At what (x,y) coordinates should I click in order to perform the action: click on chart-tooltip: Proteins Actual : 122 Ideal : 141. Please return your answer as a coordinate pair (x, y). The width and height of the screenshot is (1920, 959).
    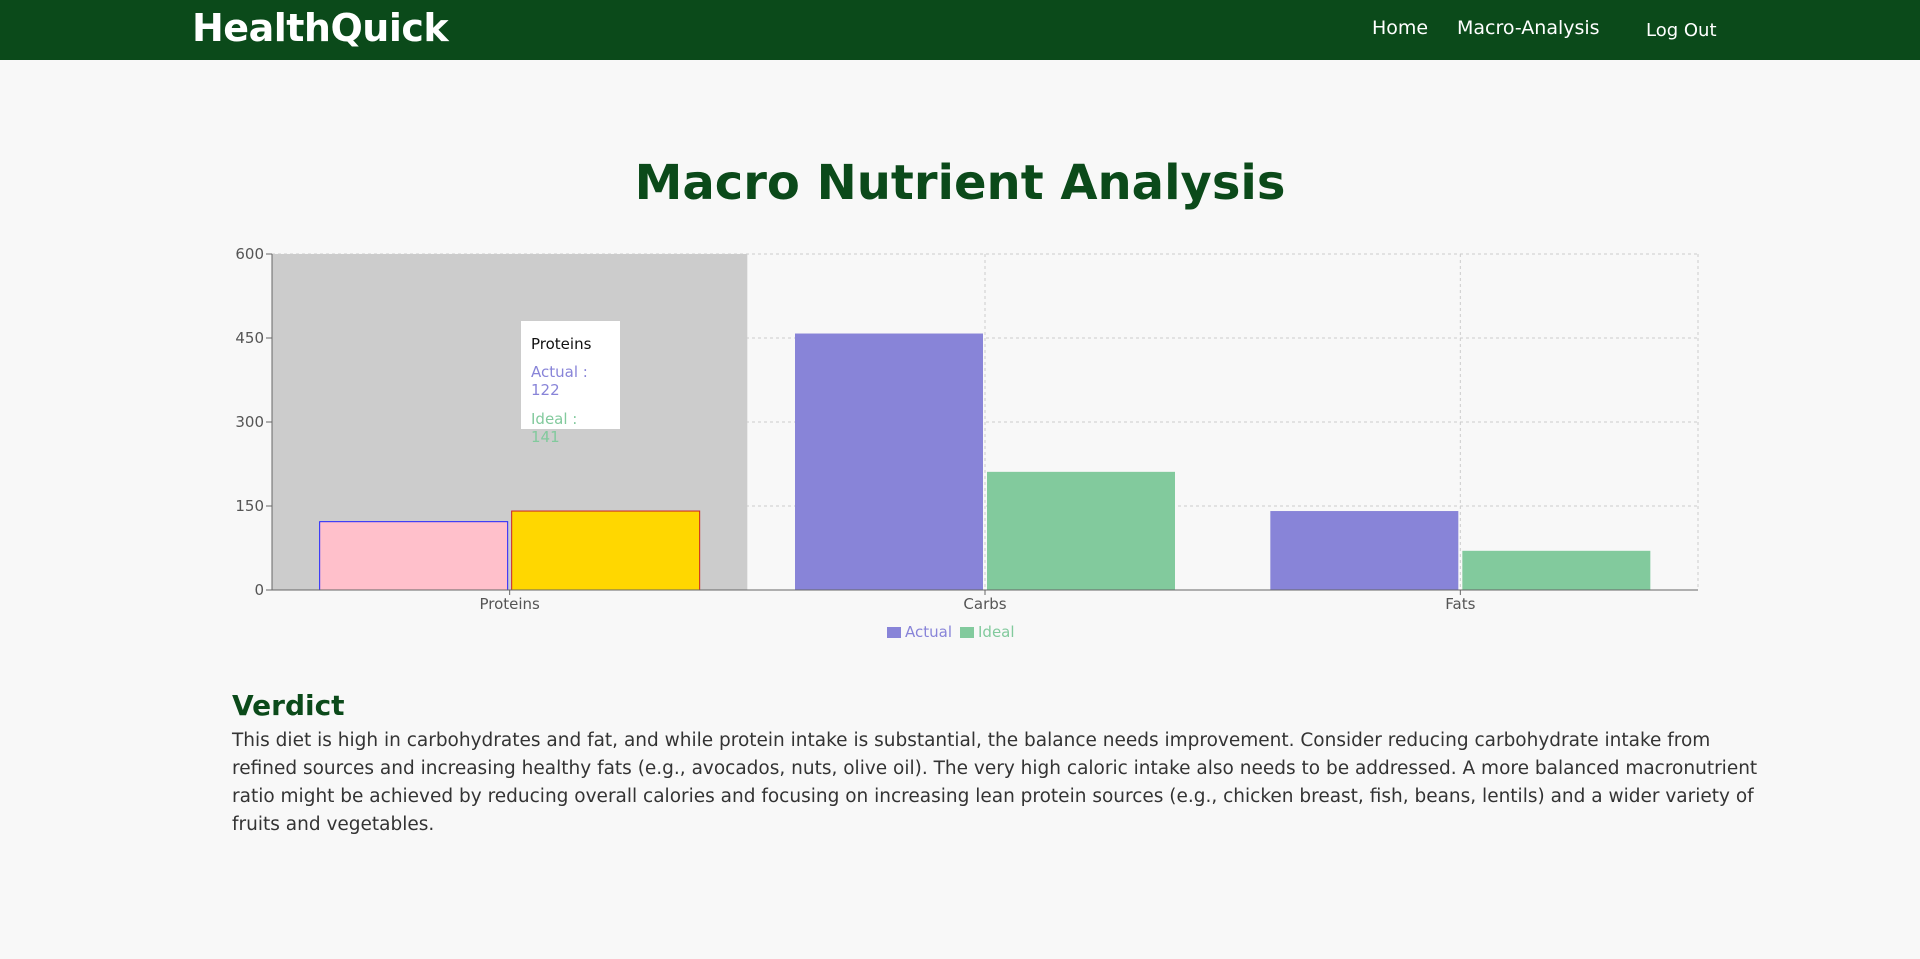
    Looking at the image, I should click on (570, 383).